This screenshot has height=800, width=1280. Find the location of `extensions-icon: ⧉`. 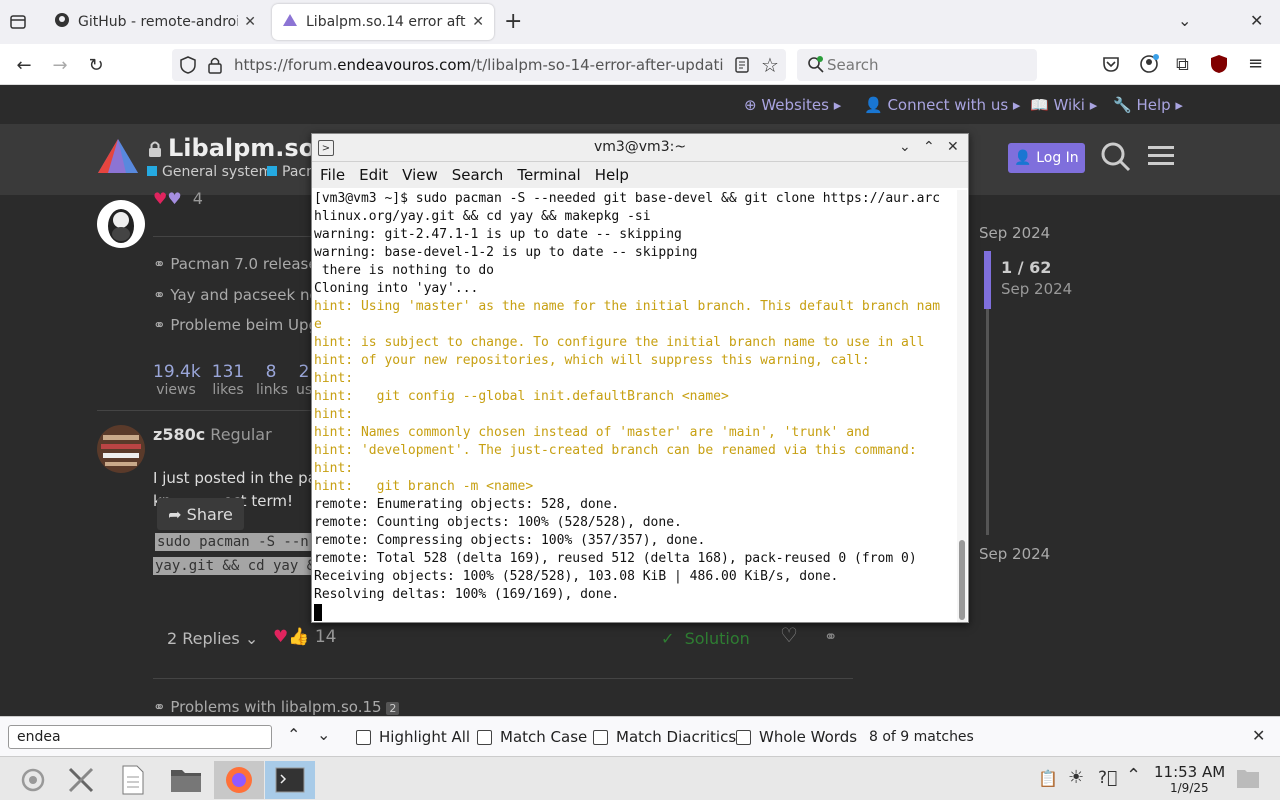

extensions-icon: ⧉ is located at coordinates (1182, 64).